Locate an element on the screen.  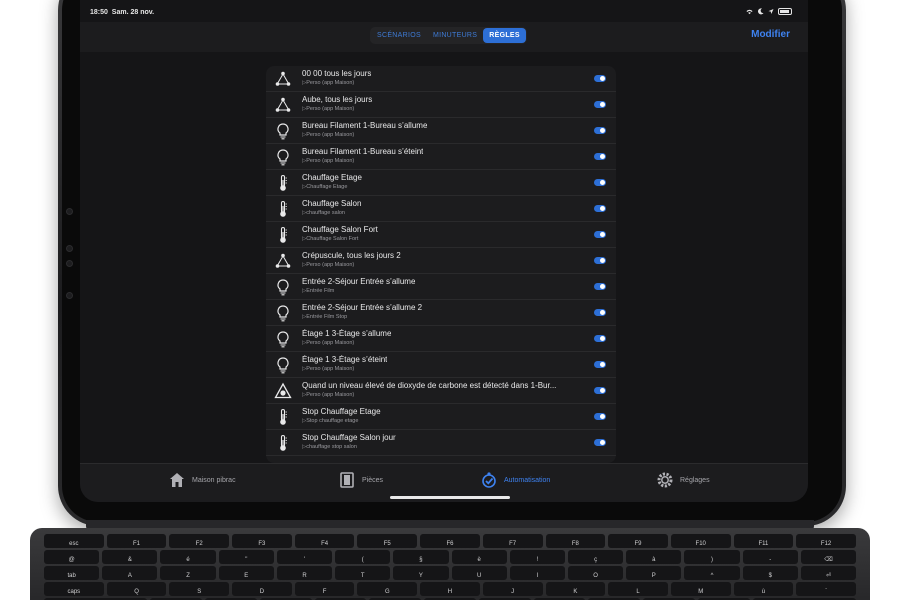
tab-reglages: Réglages is located at coordinates (683, 480).